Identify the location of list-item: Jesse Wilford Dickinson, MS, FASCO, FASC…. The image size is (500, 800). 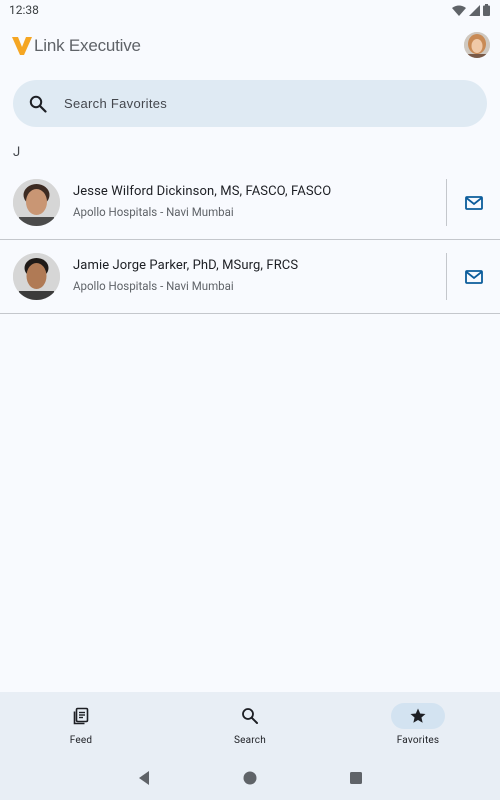
(250, 203).